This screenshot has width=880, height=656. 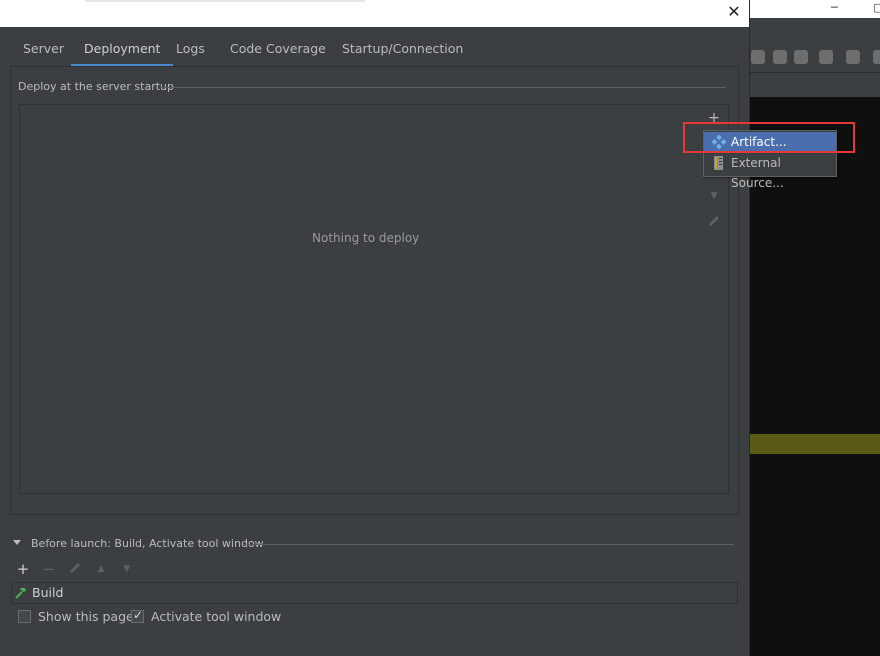 What do you see at coordinates (814, 444) in the screenshot?
I see `console-highlight-line` at bounding box center [814, 444].